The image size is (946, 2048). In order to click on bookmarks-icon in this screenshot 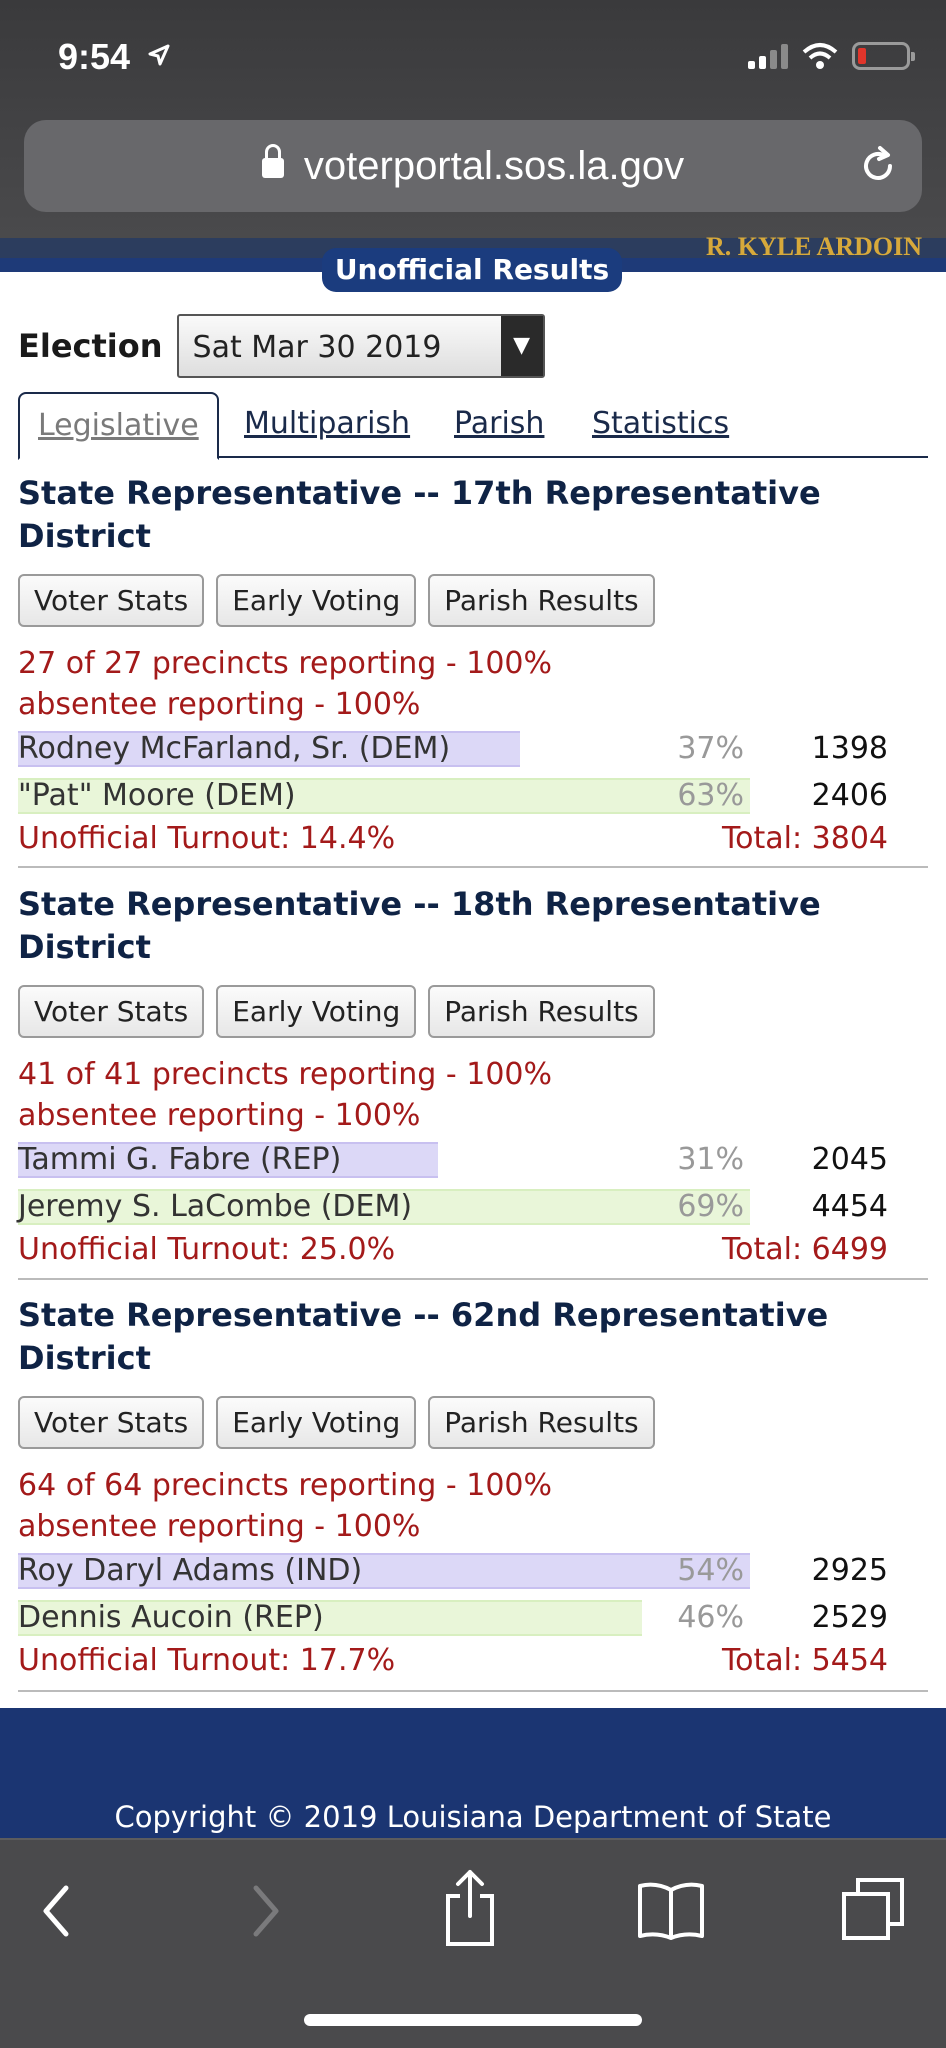, I will do `click(671, 1911)`.